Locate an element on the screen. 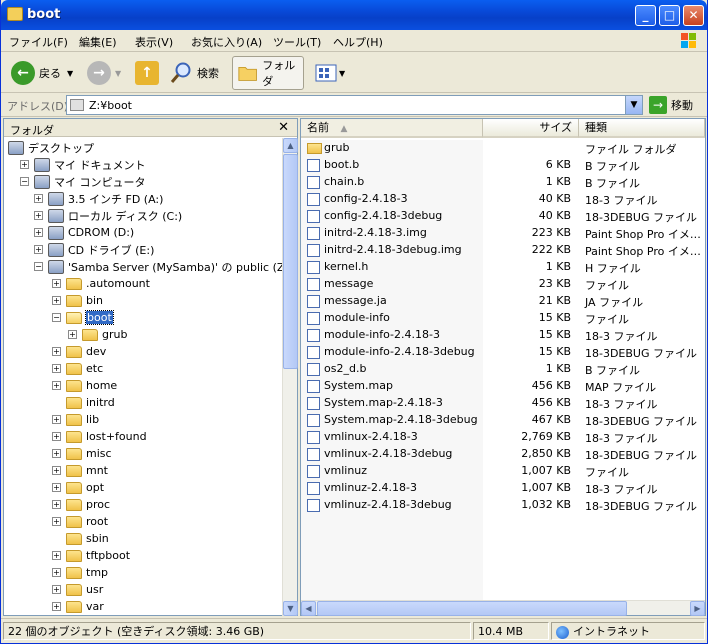 This screenshot has width=708, height=644. tree-item: デスクトップ is located at coordinates (51, 147).